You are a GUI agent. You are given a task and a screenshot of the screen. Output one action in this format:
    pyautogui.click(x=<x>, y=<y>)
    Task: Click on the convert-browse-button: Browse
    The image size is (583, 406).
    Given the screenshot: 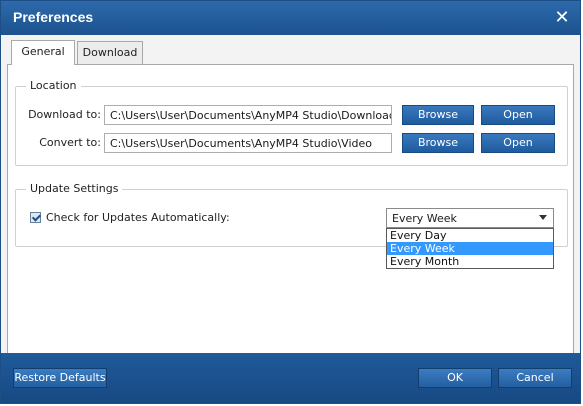 What is the action you would take?
    pyautogui.click(x=438, y=143)
    